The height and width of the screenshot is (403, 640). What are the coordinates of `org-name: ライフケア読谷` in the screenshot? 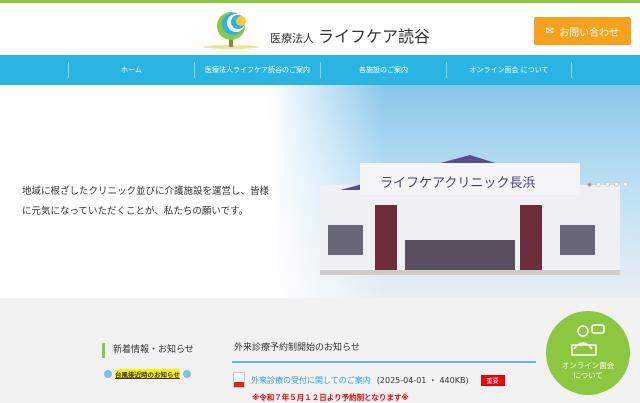 It's located at (374, 36).